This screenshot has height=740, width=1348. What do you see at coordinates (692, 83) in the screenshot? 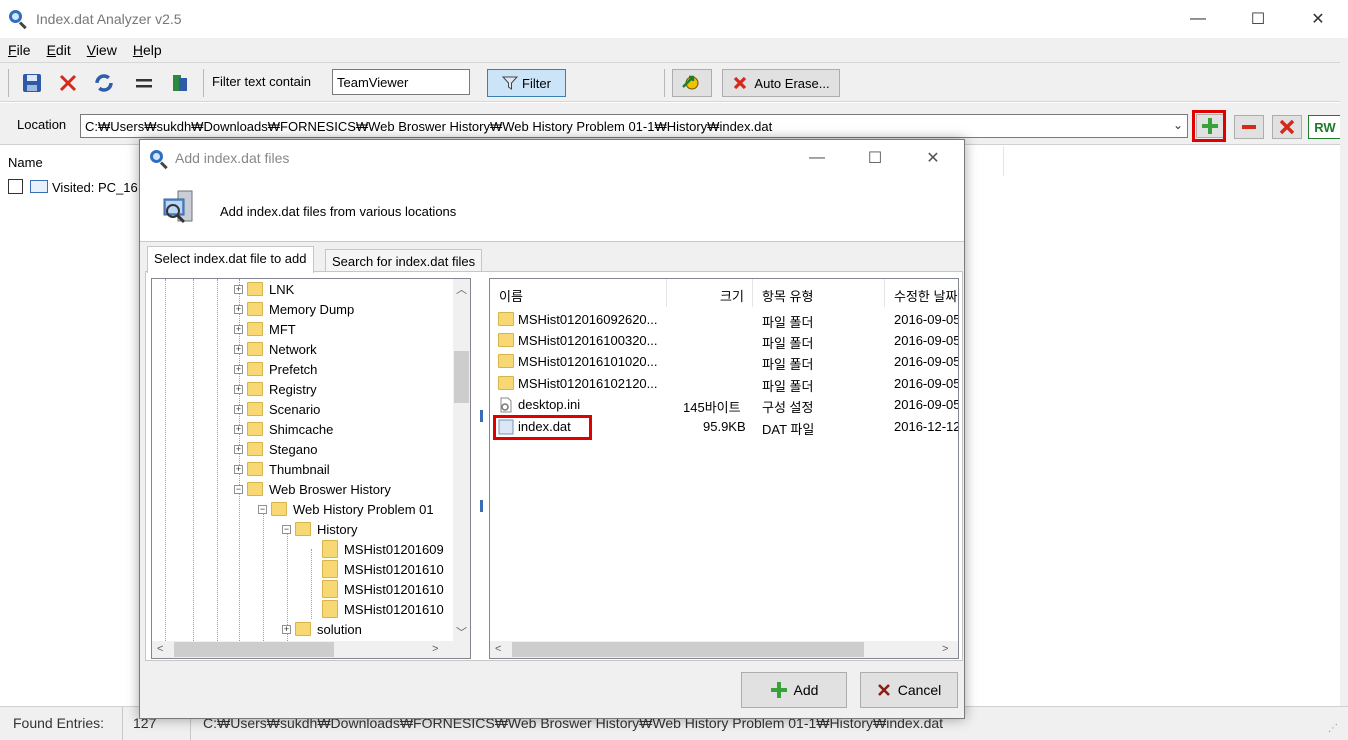
I see `run-button` at bounding box center [692, 83].